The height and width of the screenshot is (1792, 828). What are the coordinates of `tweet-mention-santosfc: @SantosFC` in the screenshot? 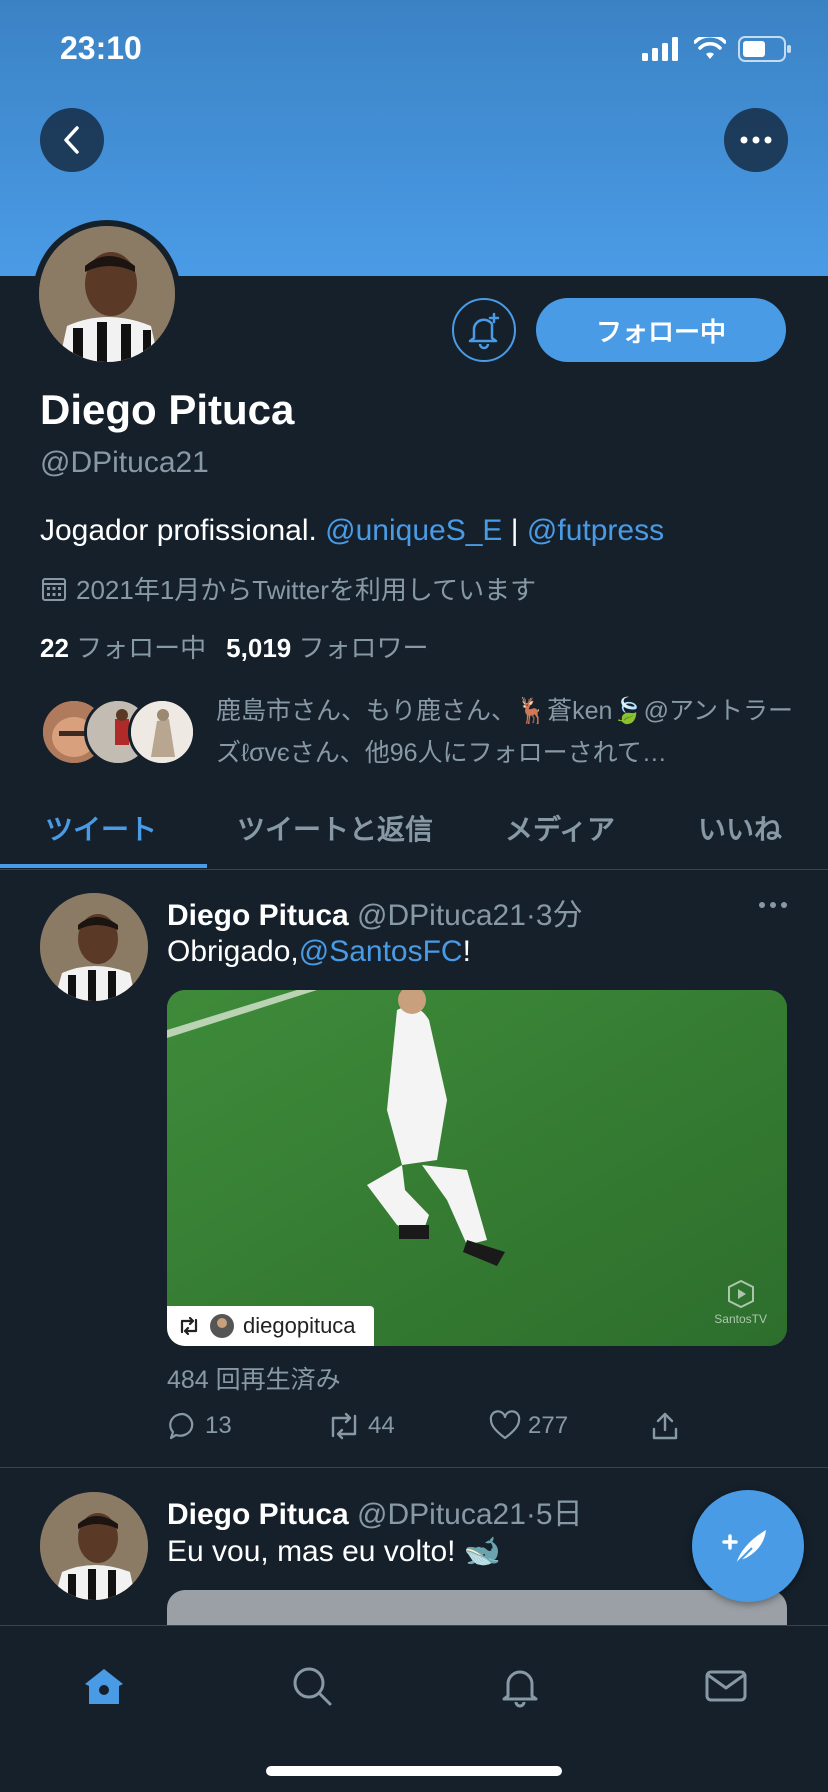 It's located at (381, 951).